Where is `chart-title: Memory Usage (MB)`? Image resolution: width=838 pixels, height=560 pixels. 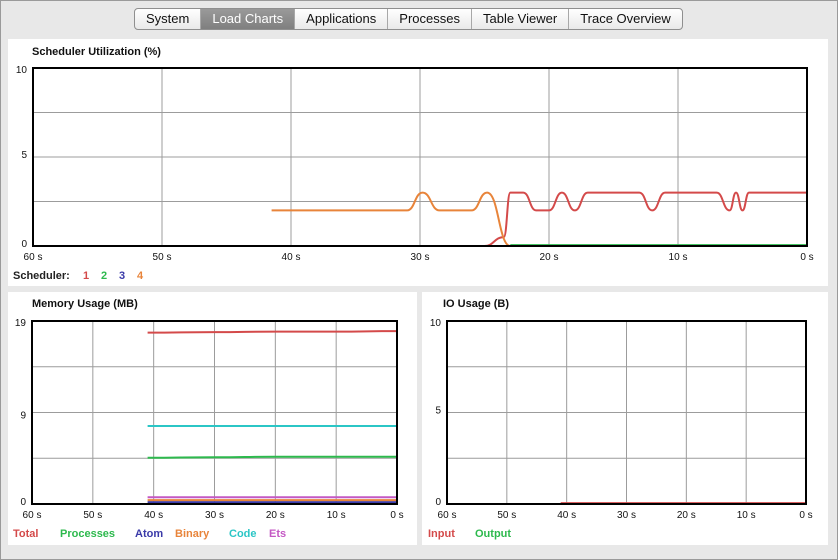
chart-title: Memory Usage (MB) is located at coordinates (85, 304).